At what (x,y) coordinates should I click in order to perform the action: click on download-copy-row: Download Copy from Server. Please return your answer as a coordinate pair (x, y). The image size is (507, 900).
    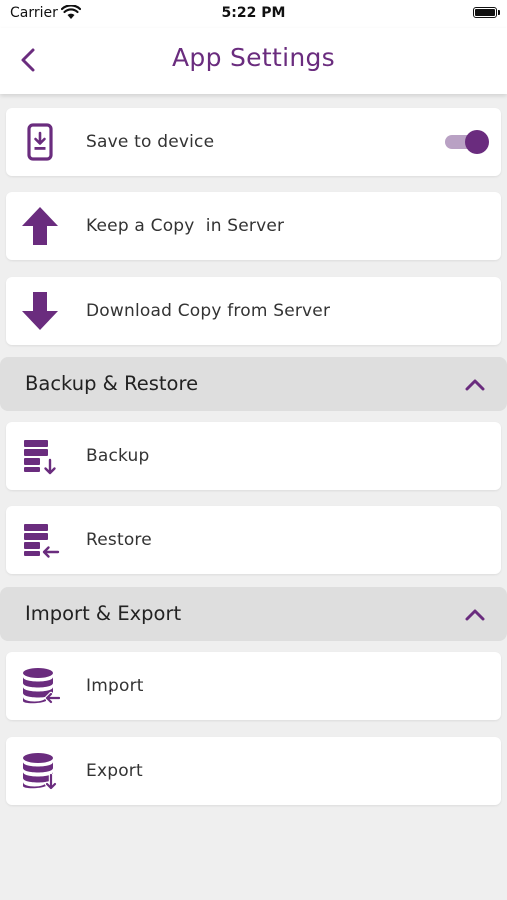
    Looking at the image, I should click on (253, 311).